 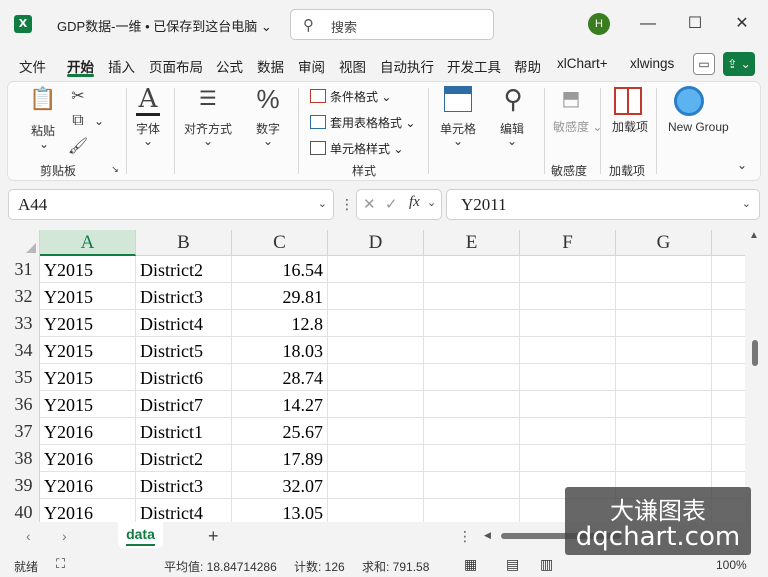 What do you see at coordinates (280, 350) in the screenshot?
I see `grid-cell: 18.03` at bounding box center [280, 350].